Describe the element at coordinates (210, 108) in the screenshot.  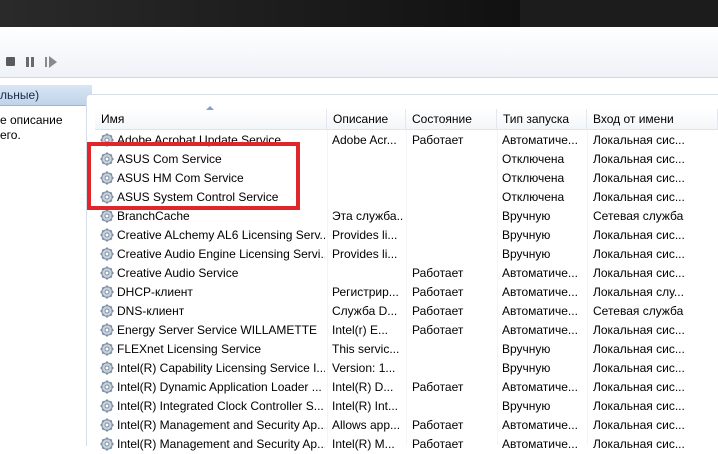
I see `sort-ascending-icon` at that location.